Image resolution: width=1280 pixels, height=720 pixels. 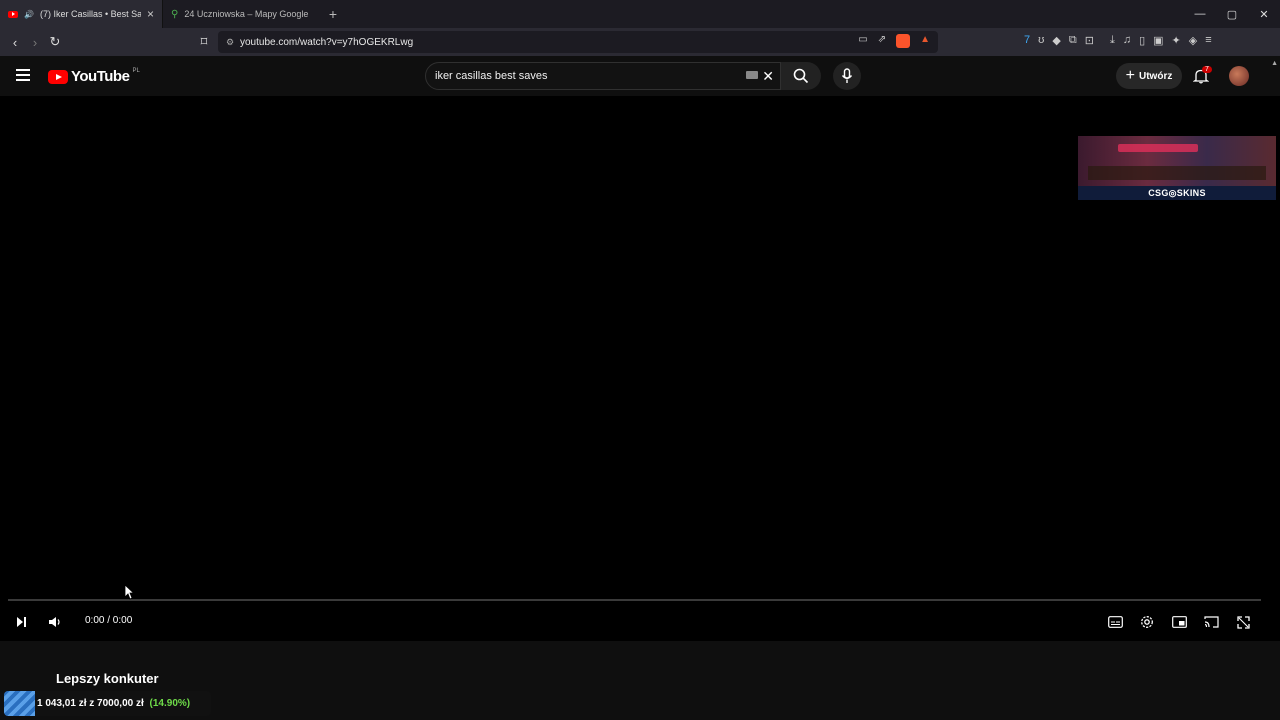 I want to click on donation-amount: 1 043,01 zł, so click(x=62, y=703).